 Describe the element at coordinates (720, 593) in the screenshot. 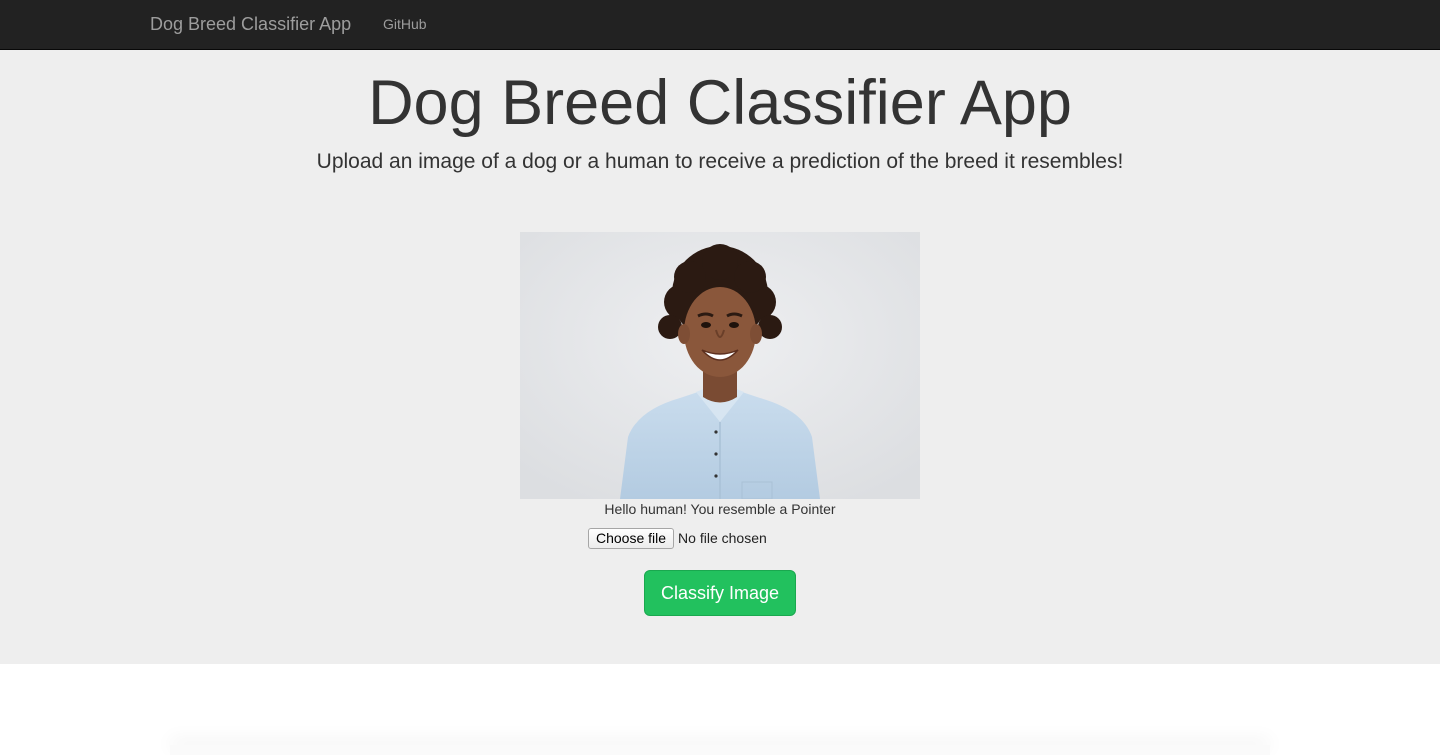

I see `classify-image-button: Classify Image` at that location.